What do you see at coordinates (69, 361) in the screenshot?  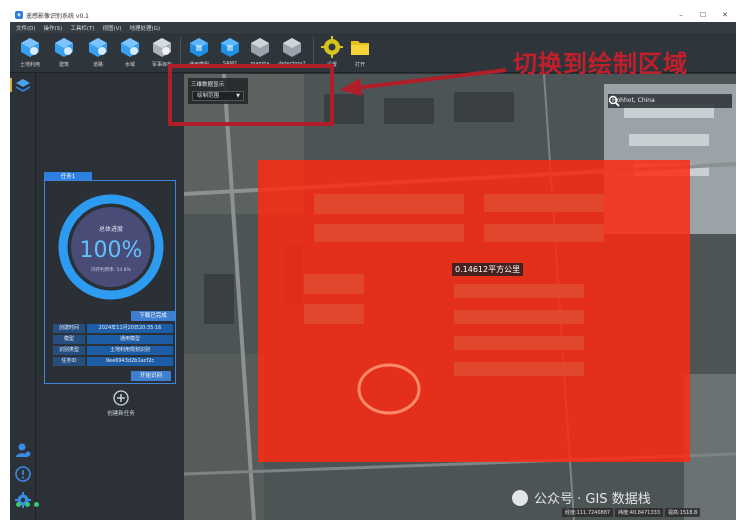 I see `info-key: 任务ID` at bounding box center [69, 361].